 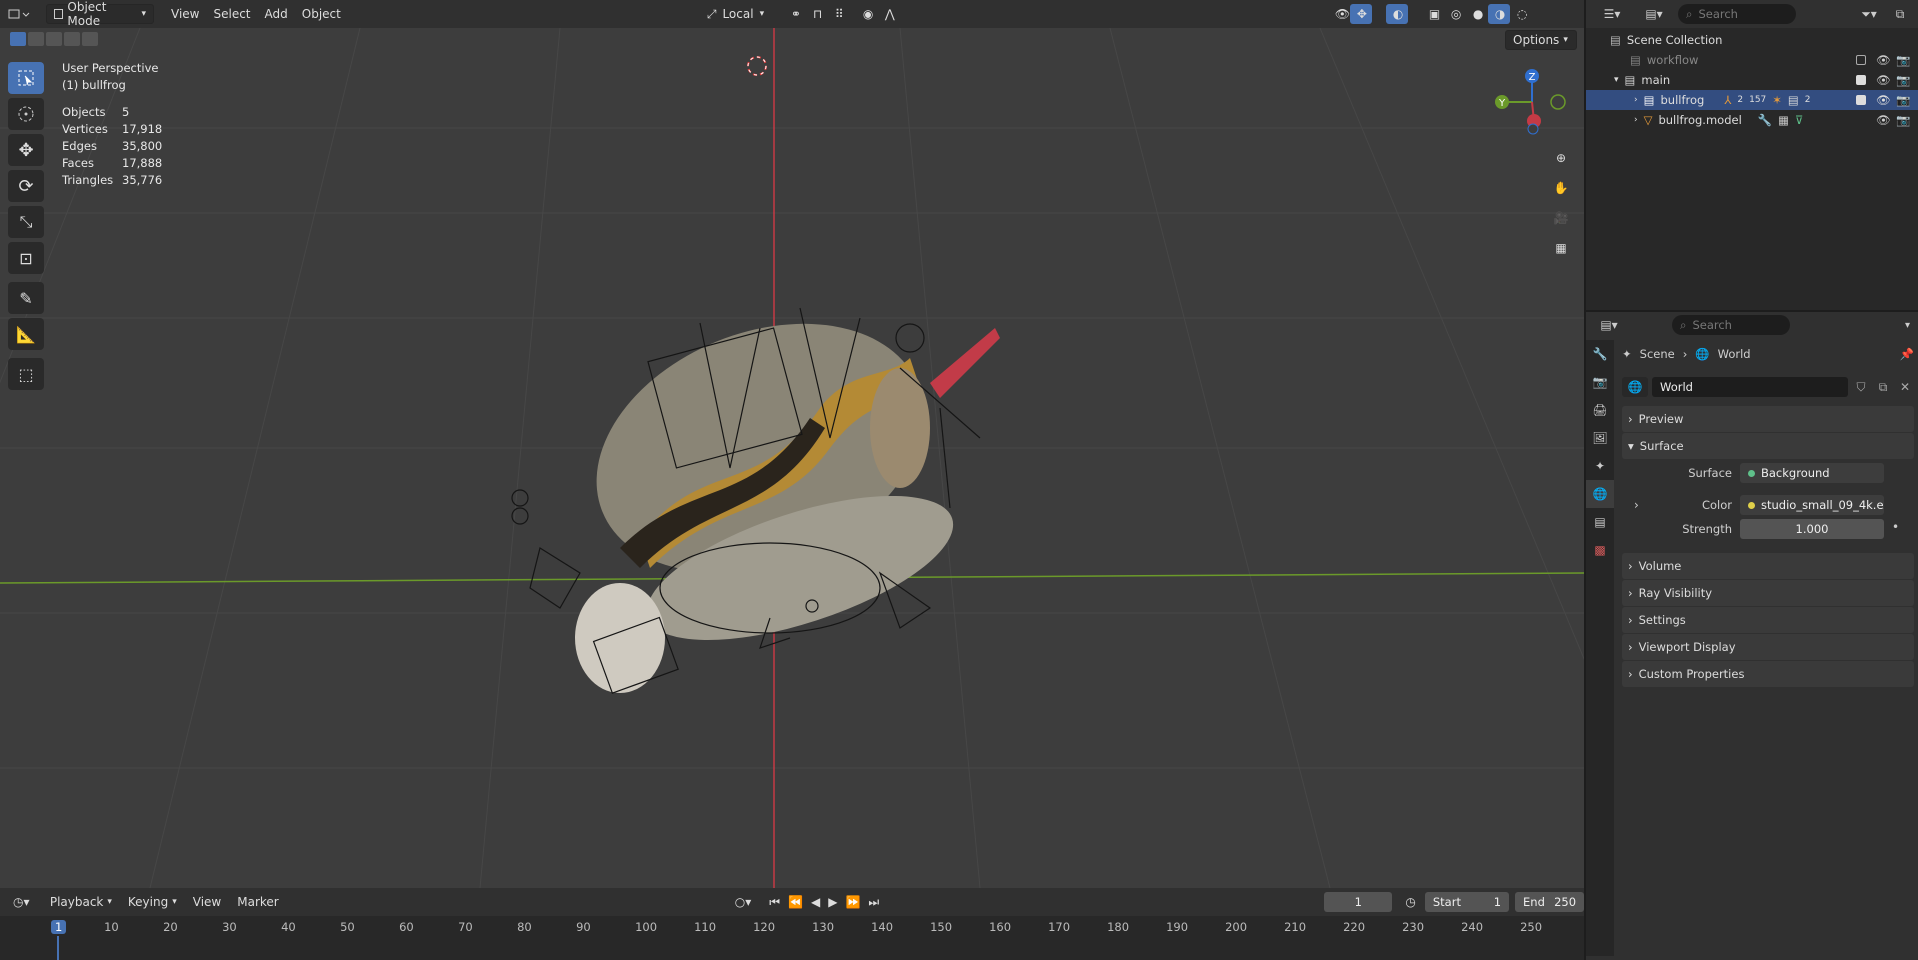 I want to click on world-tab-icon: 🌐, so click(x=1600, y=494).